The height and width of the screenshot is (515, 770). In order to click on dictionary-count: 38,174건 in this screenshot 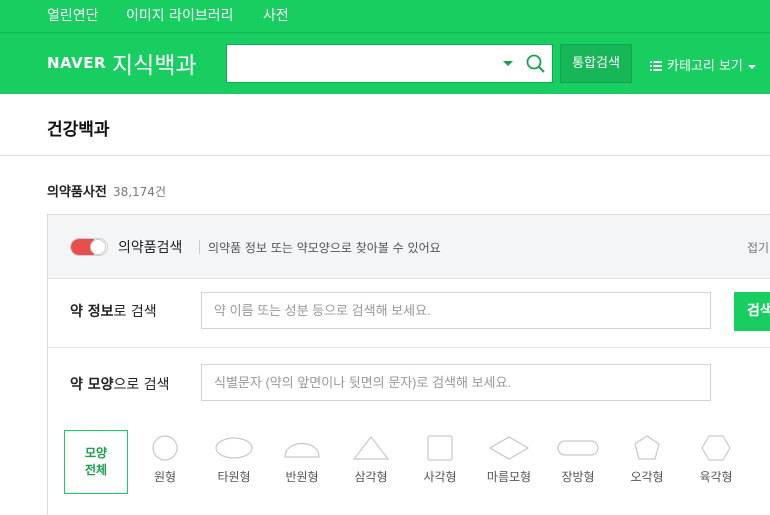, I will do `click(139, 192)`.